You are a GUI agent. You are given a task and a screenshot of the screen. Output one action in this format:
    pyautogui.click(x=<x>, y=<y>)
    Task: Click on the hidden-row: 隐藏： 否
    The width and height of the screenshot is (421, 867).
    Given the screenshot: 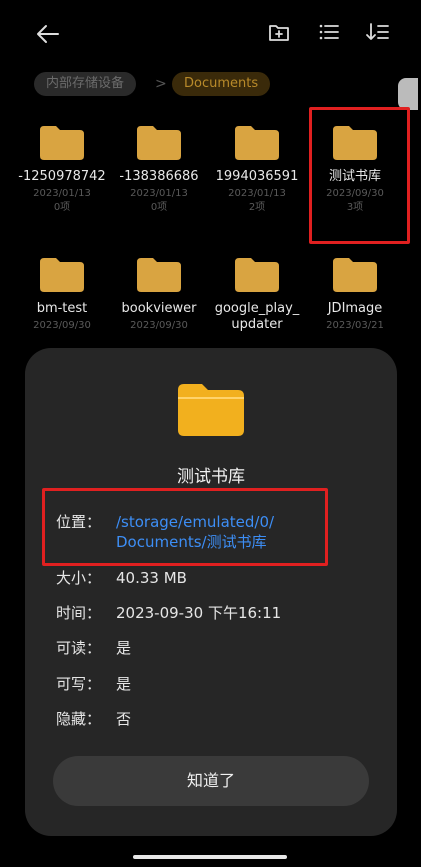 What is the action you would take?
    pyautogui.click(x=93, y=719)
    